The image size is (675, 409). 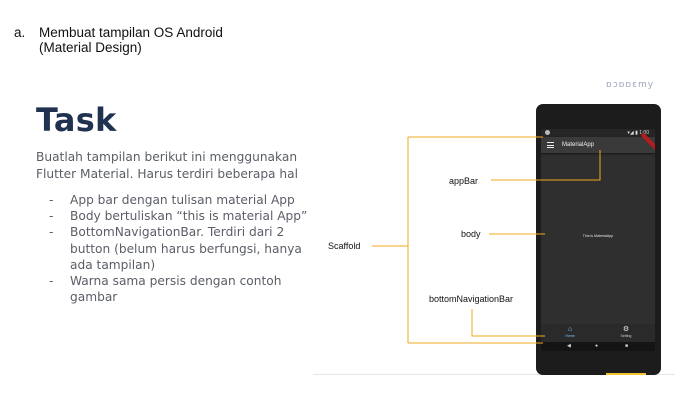 I want to click on list-item: - Warna sama persis dengan contoh gambar, so click(x=165, y=289).